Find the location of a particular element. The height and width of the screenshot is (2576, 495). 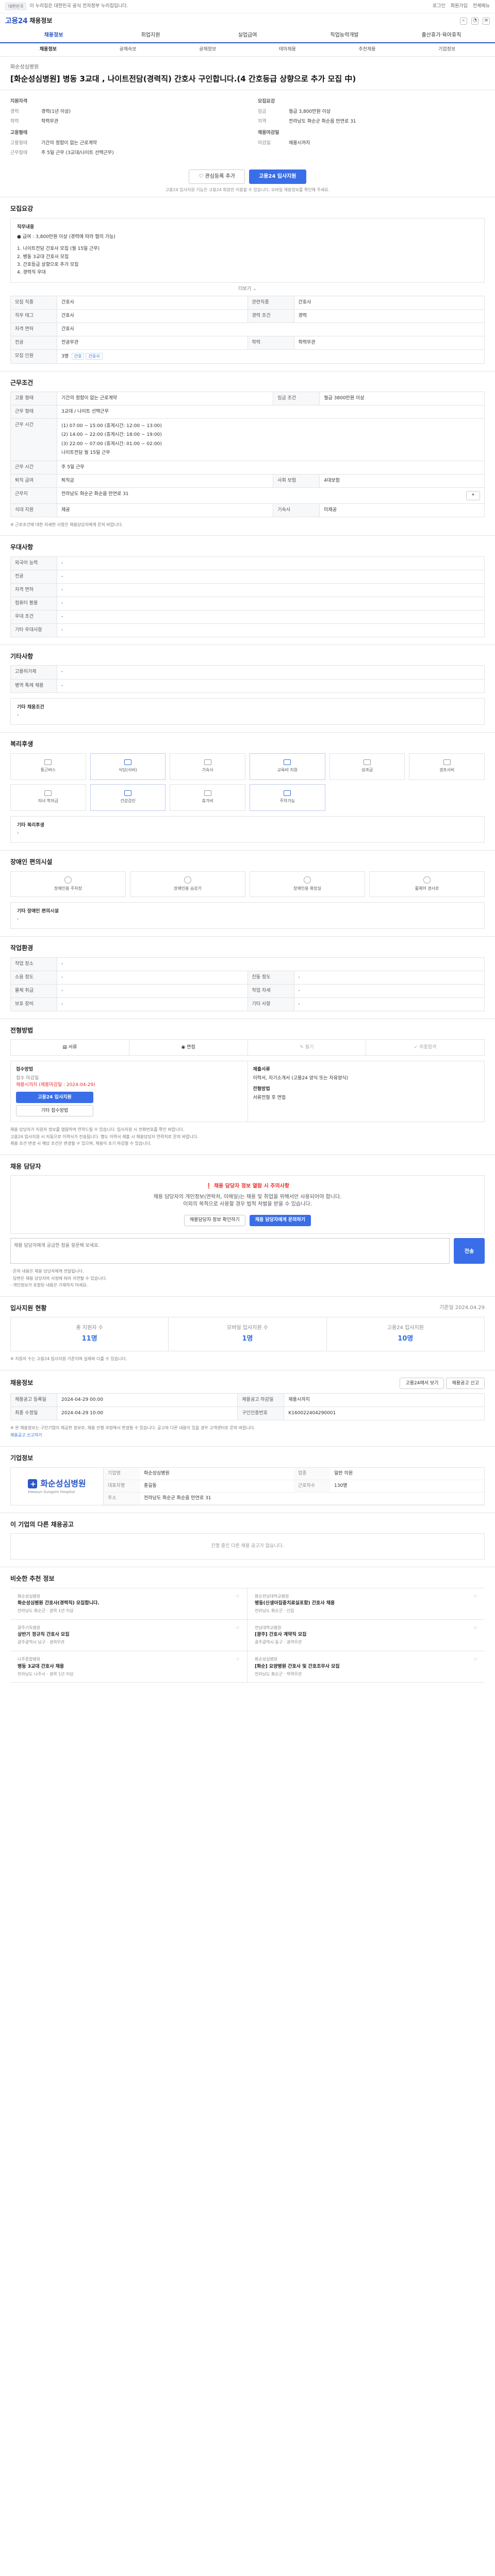

job-title-link: 병동(신생아집중치료실포함) 간호사 채용 is located at coordinates (366, 1603).